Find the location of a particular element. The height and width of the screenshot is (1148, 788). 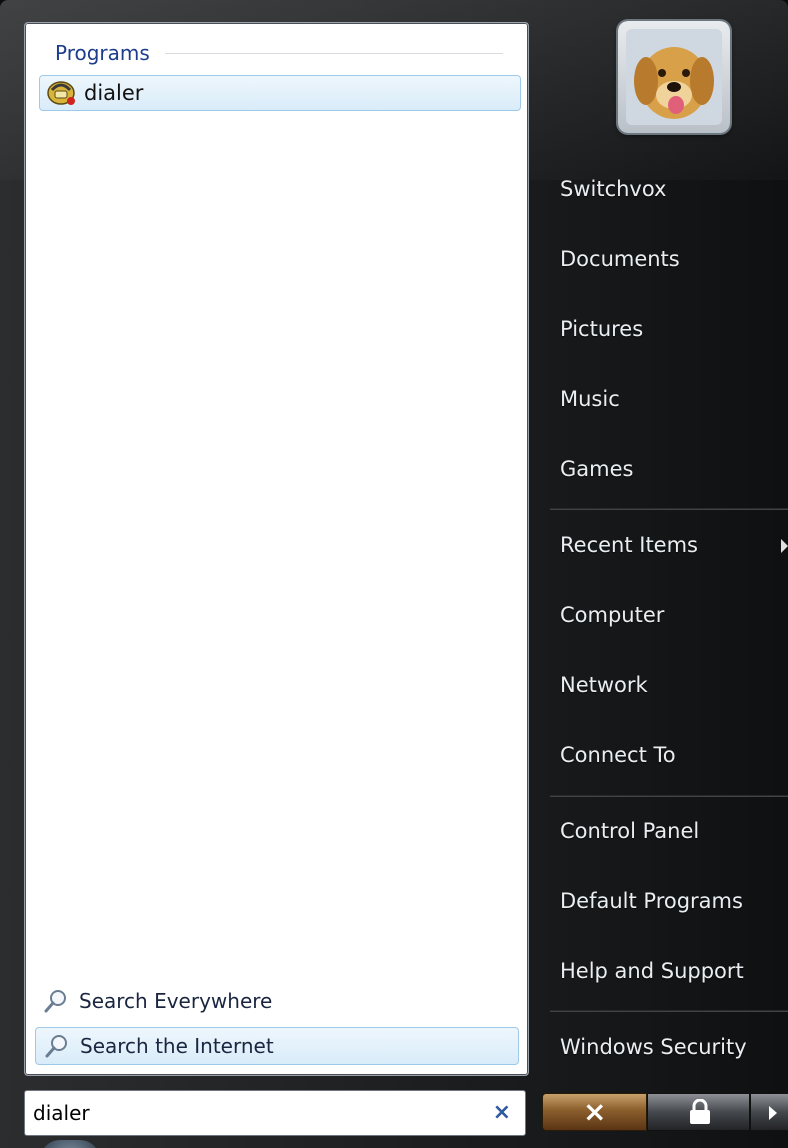

power-button: × is located at coordinates (594, 1112).